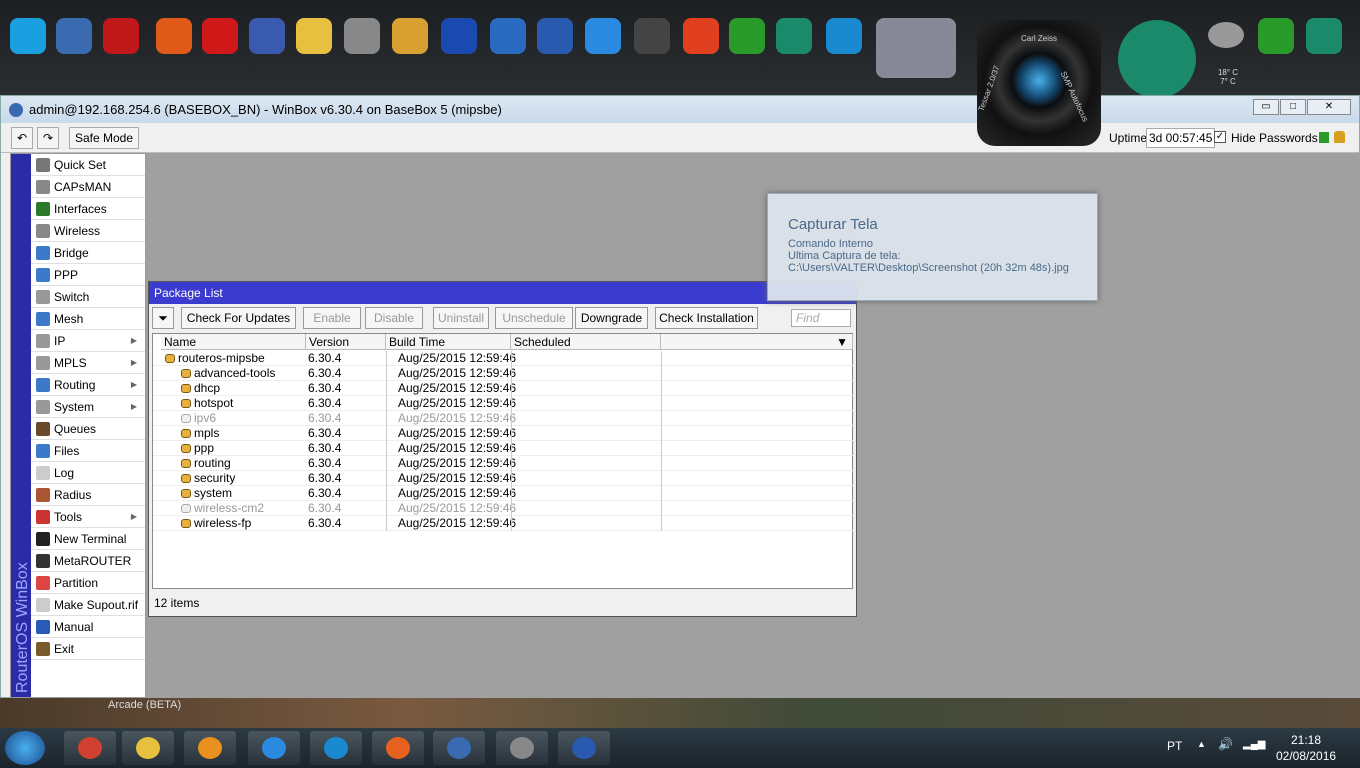 The height and width of the screenshot is (768, 1360). Describe the element at coordinates (459, 36) in the screenshot. I see `malwarebytes-icon` at that location.